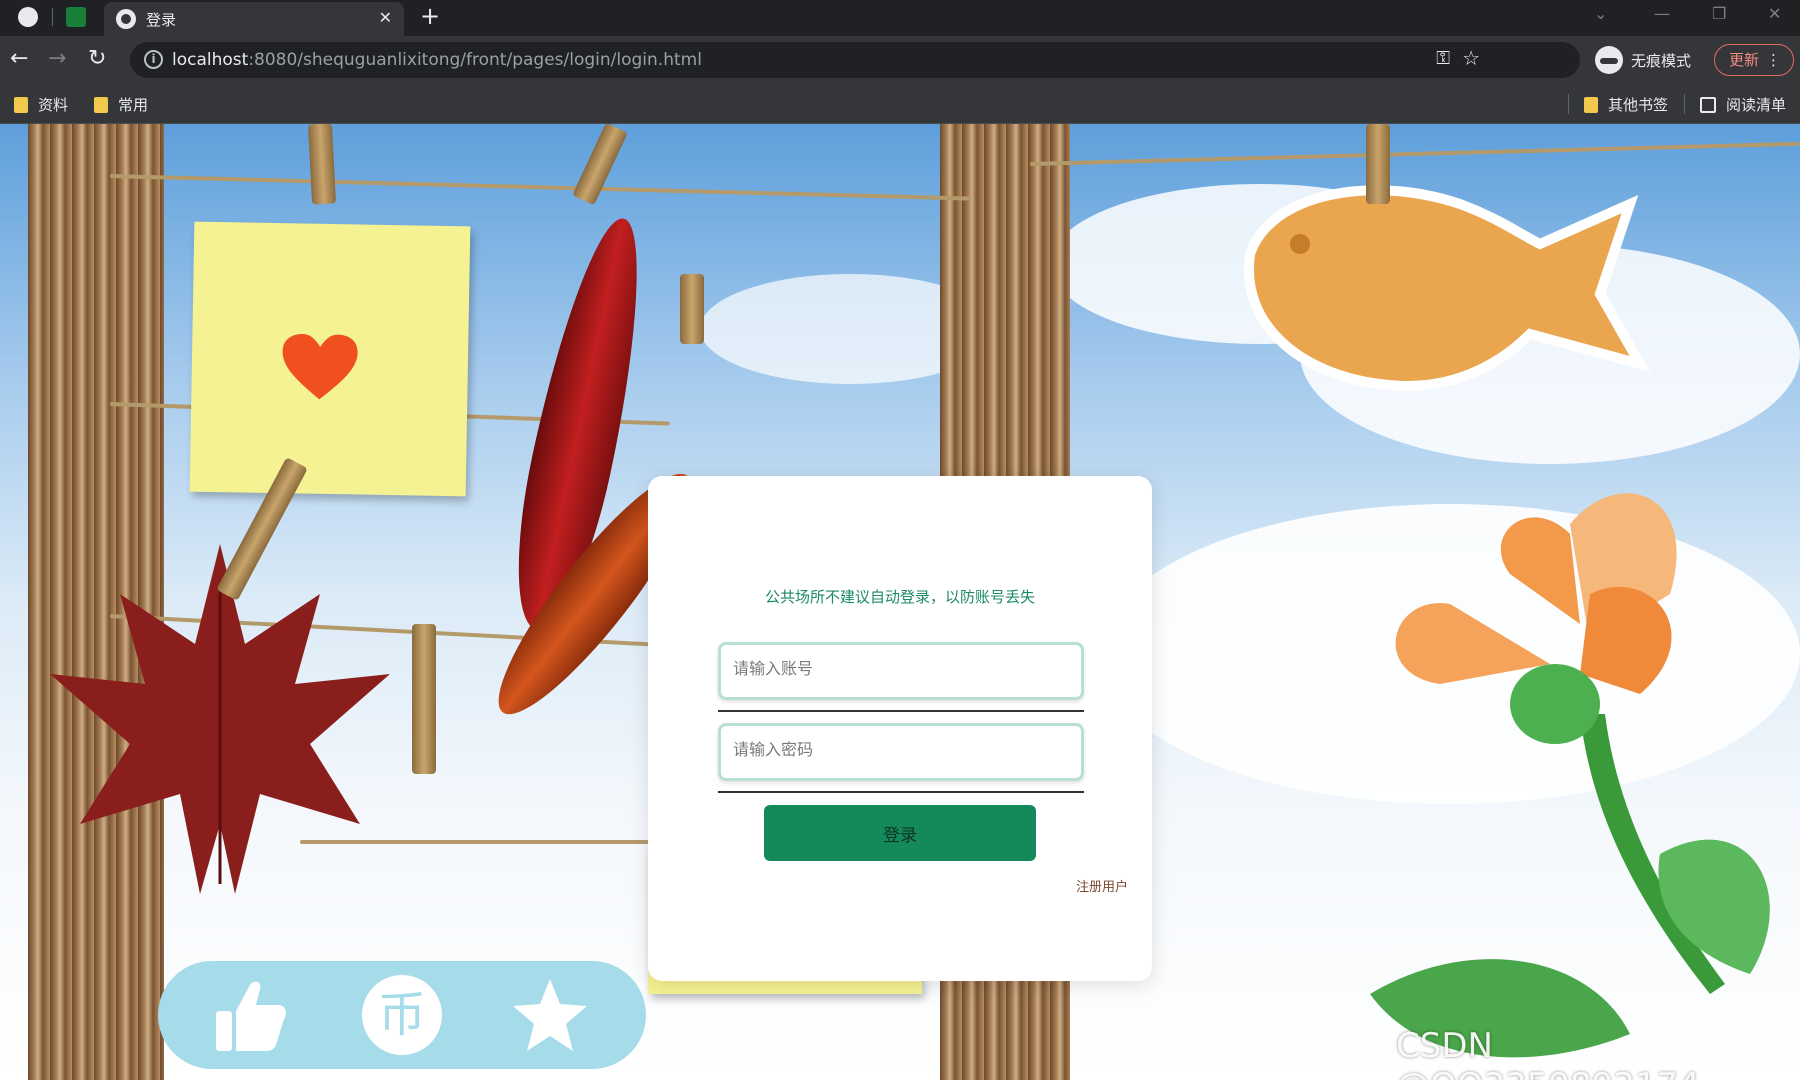 The height and width of the screenshot is (1080, 1800). I want to click on globe-icon, so click(28, 17).